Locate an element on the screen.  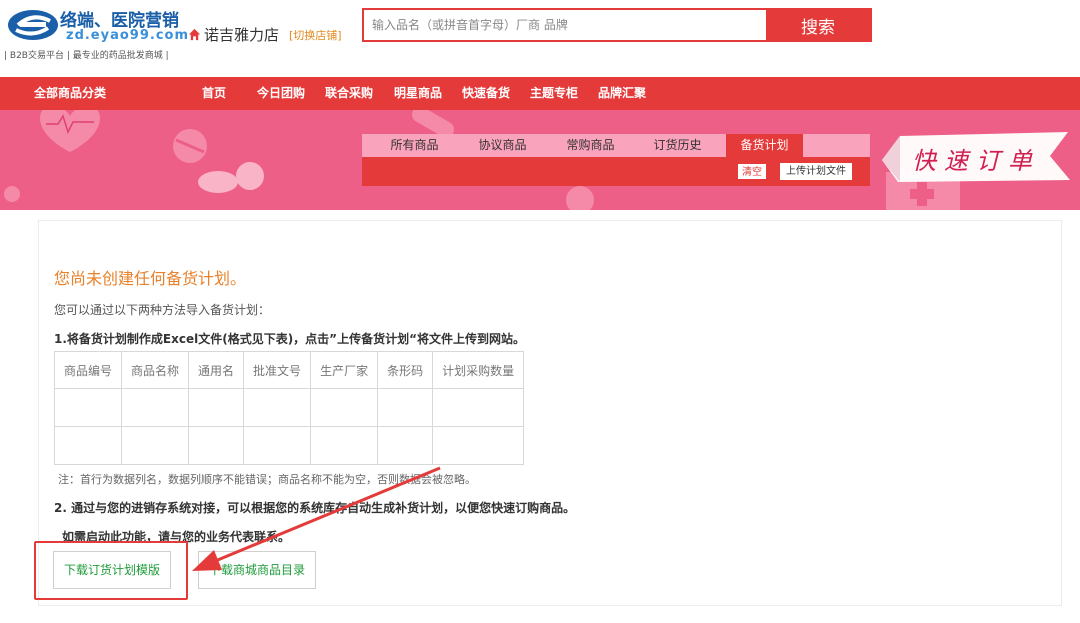
nav-item-joint-purchase: 联合采购 is located at coordinates (349, 93).